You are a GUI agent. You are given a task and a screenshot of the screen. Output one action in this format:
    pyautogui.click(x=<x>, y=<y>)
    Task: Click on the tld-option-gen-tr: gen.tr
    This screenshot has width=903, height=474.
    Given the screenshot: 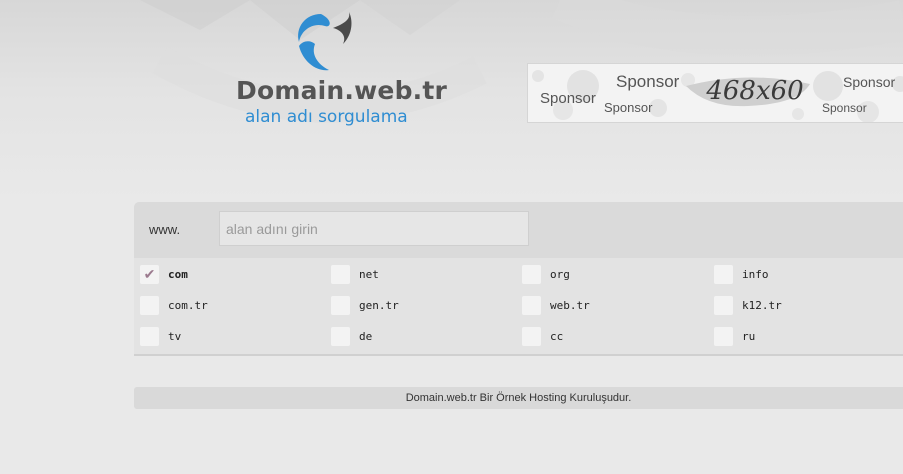 What is the action you would take?
    pyautogui.click(x=365, y=305)
    